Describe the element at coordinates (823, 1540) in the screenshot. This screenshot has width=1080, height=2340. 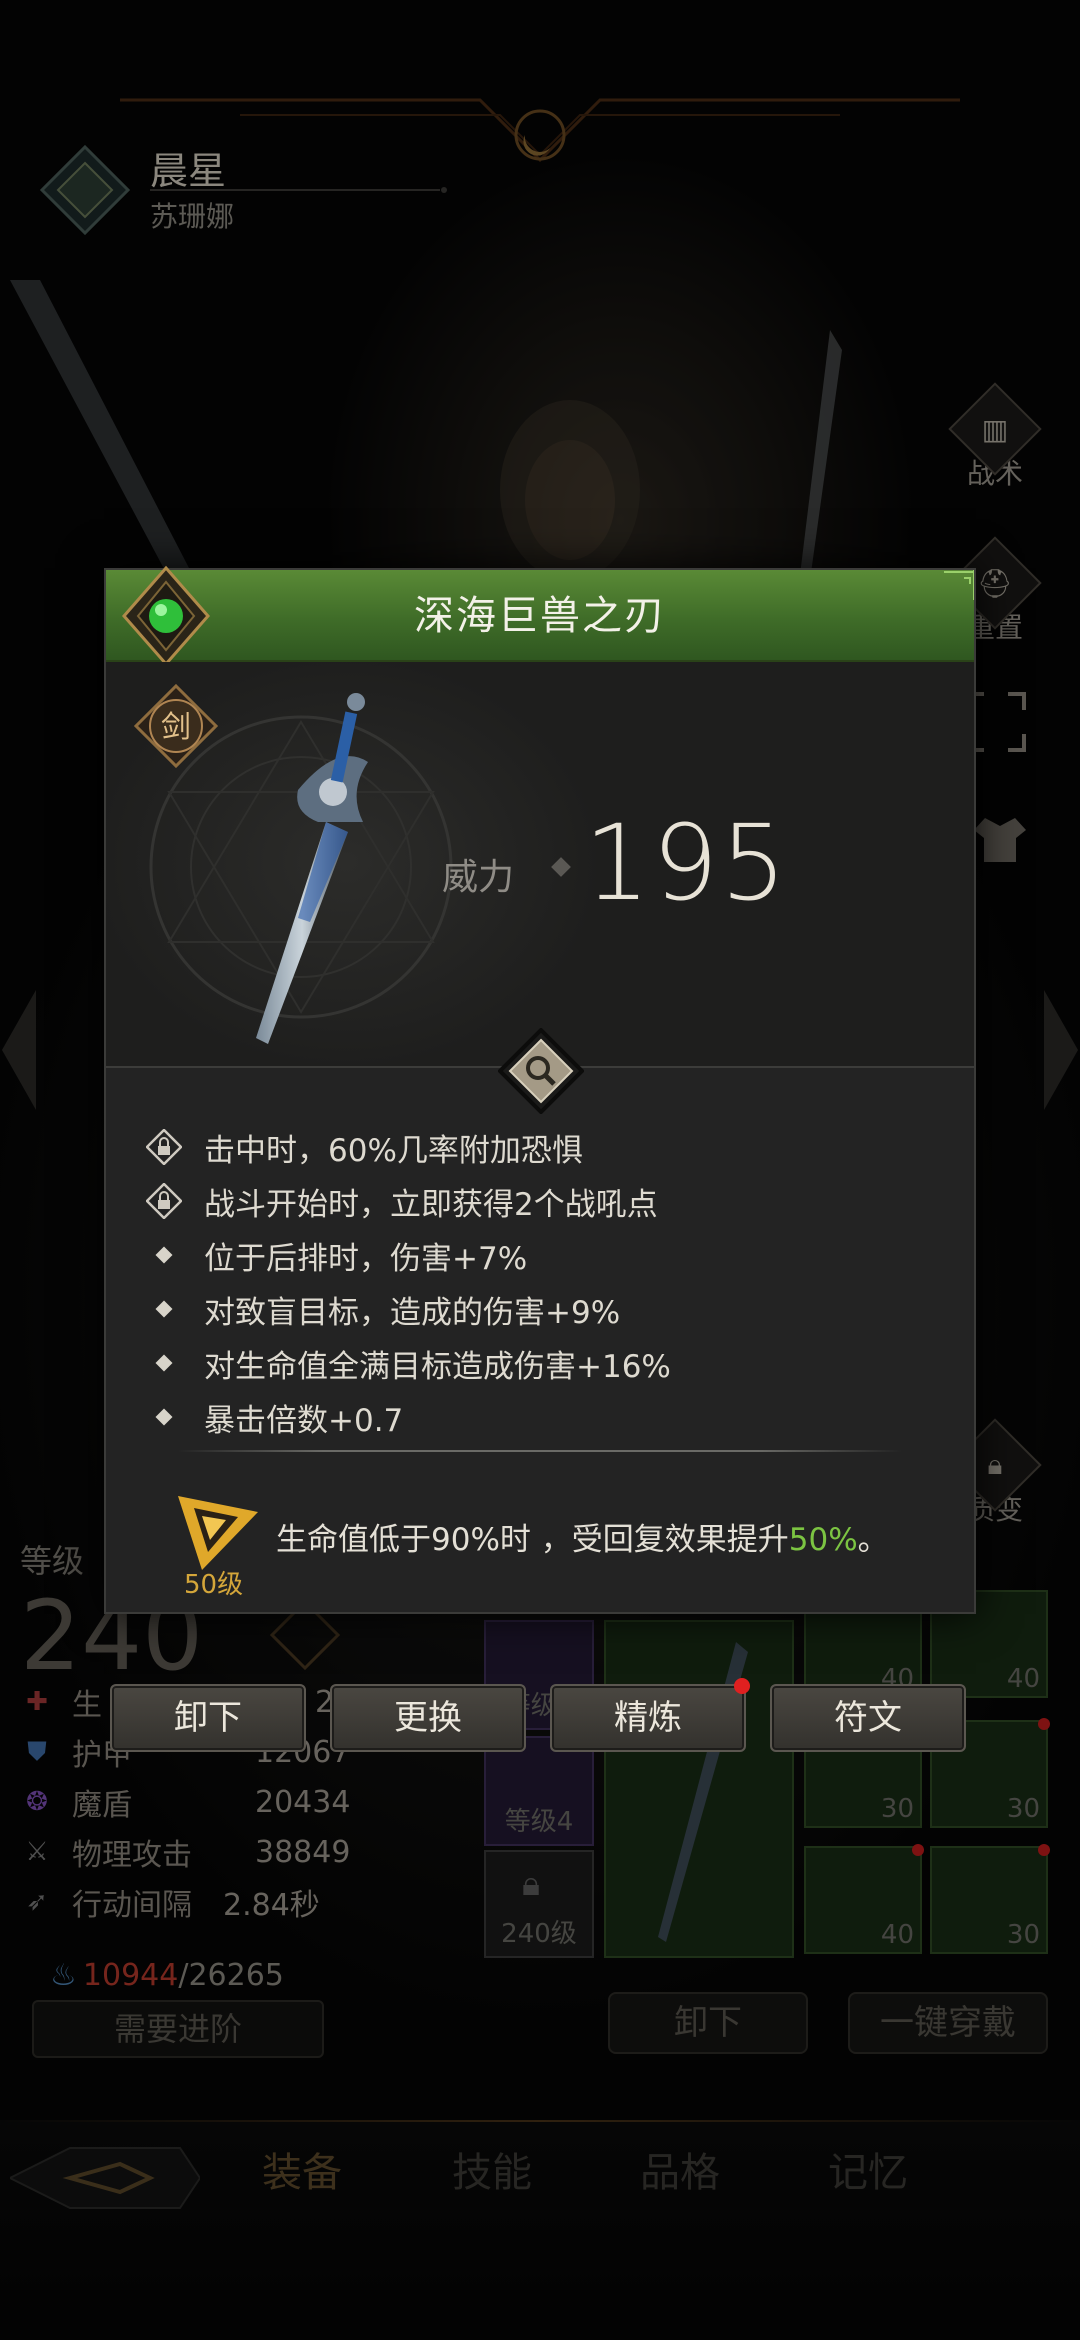
I see `passive-highlight-value: 50%` at that location.